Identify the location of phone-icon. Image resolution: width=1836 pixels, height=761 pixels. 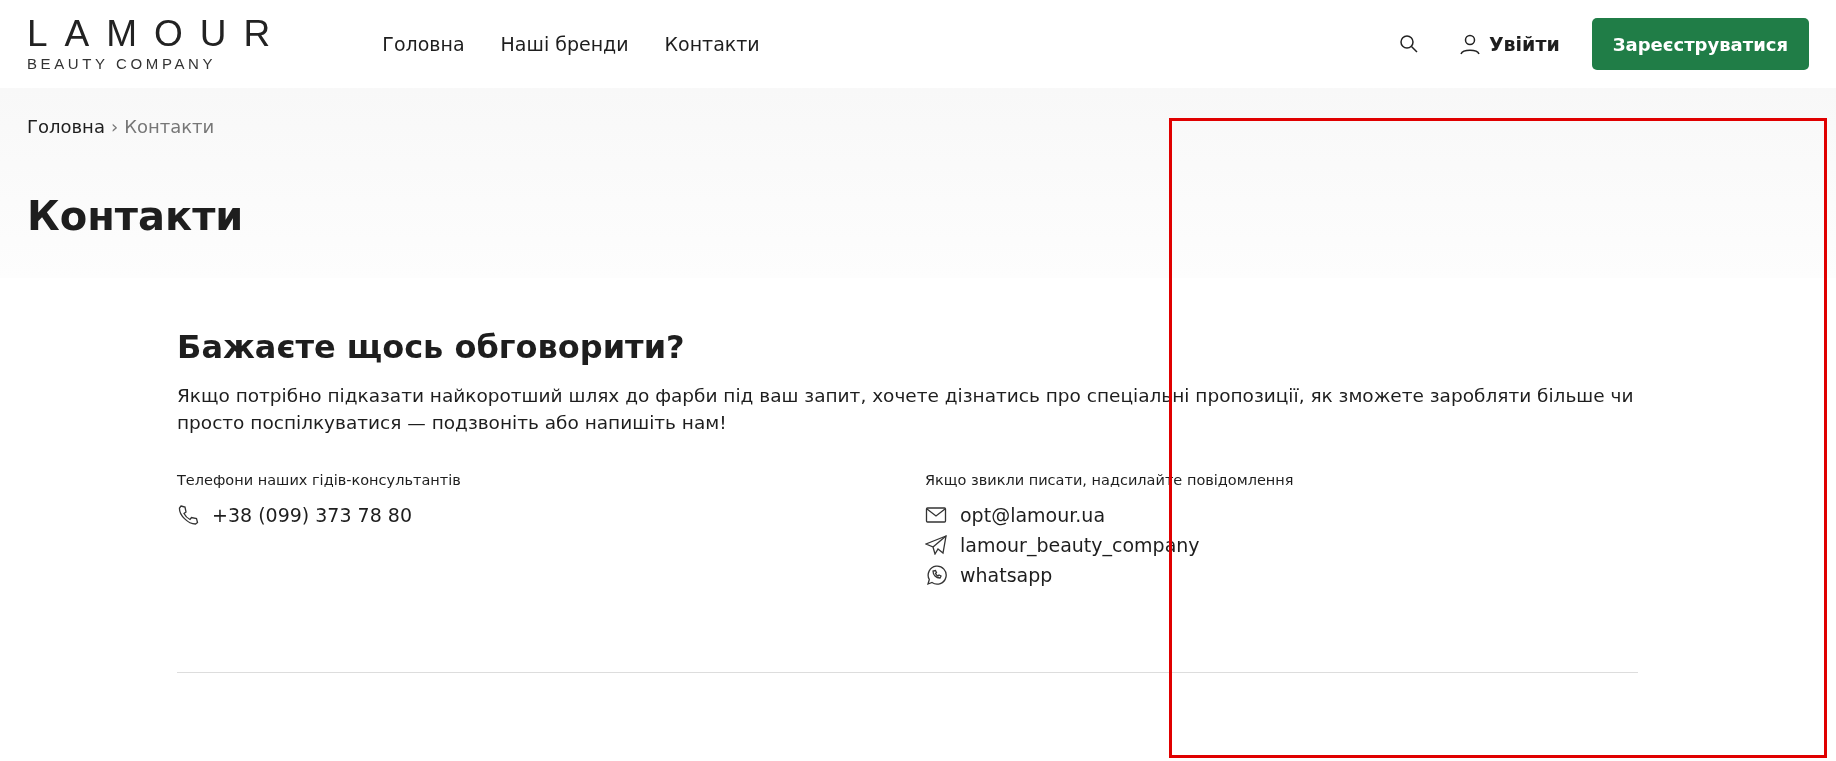
(188, 515).